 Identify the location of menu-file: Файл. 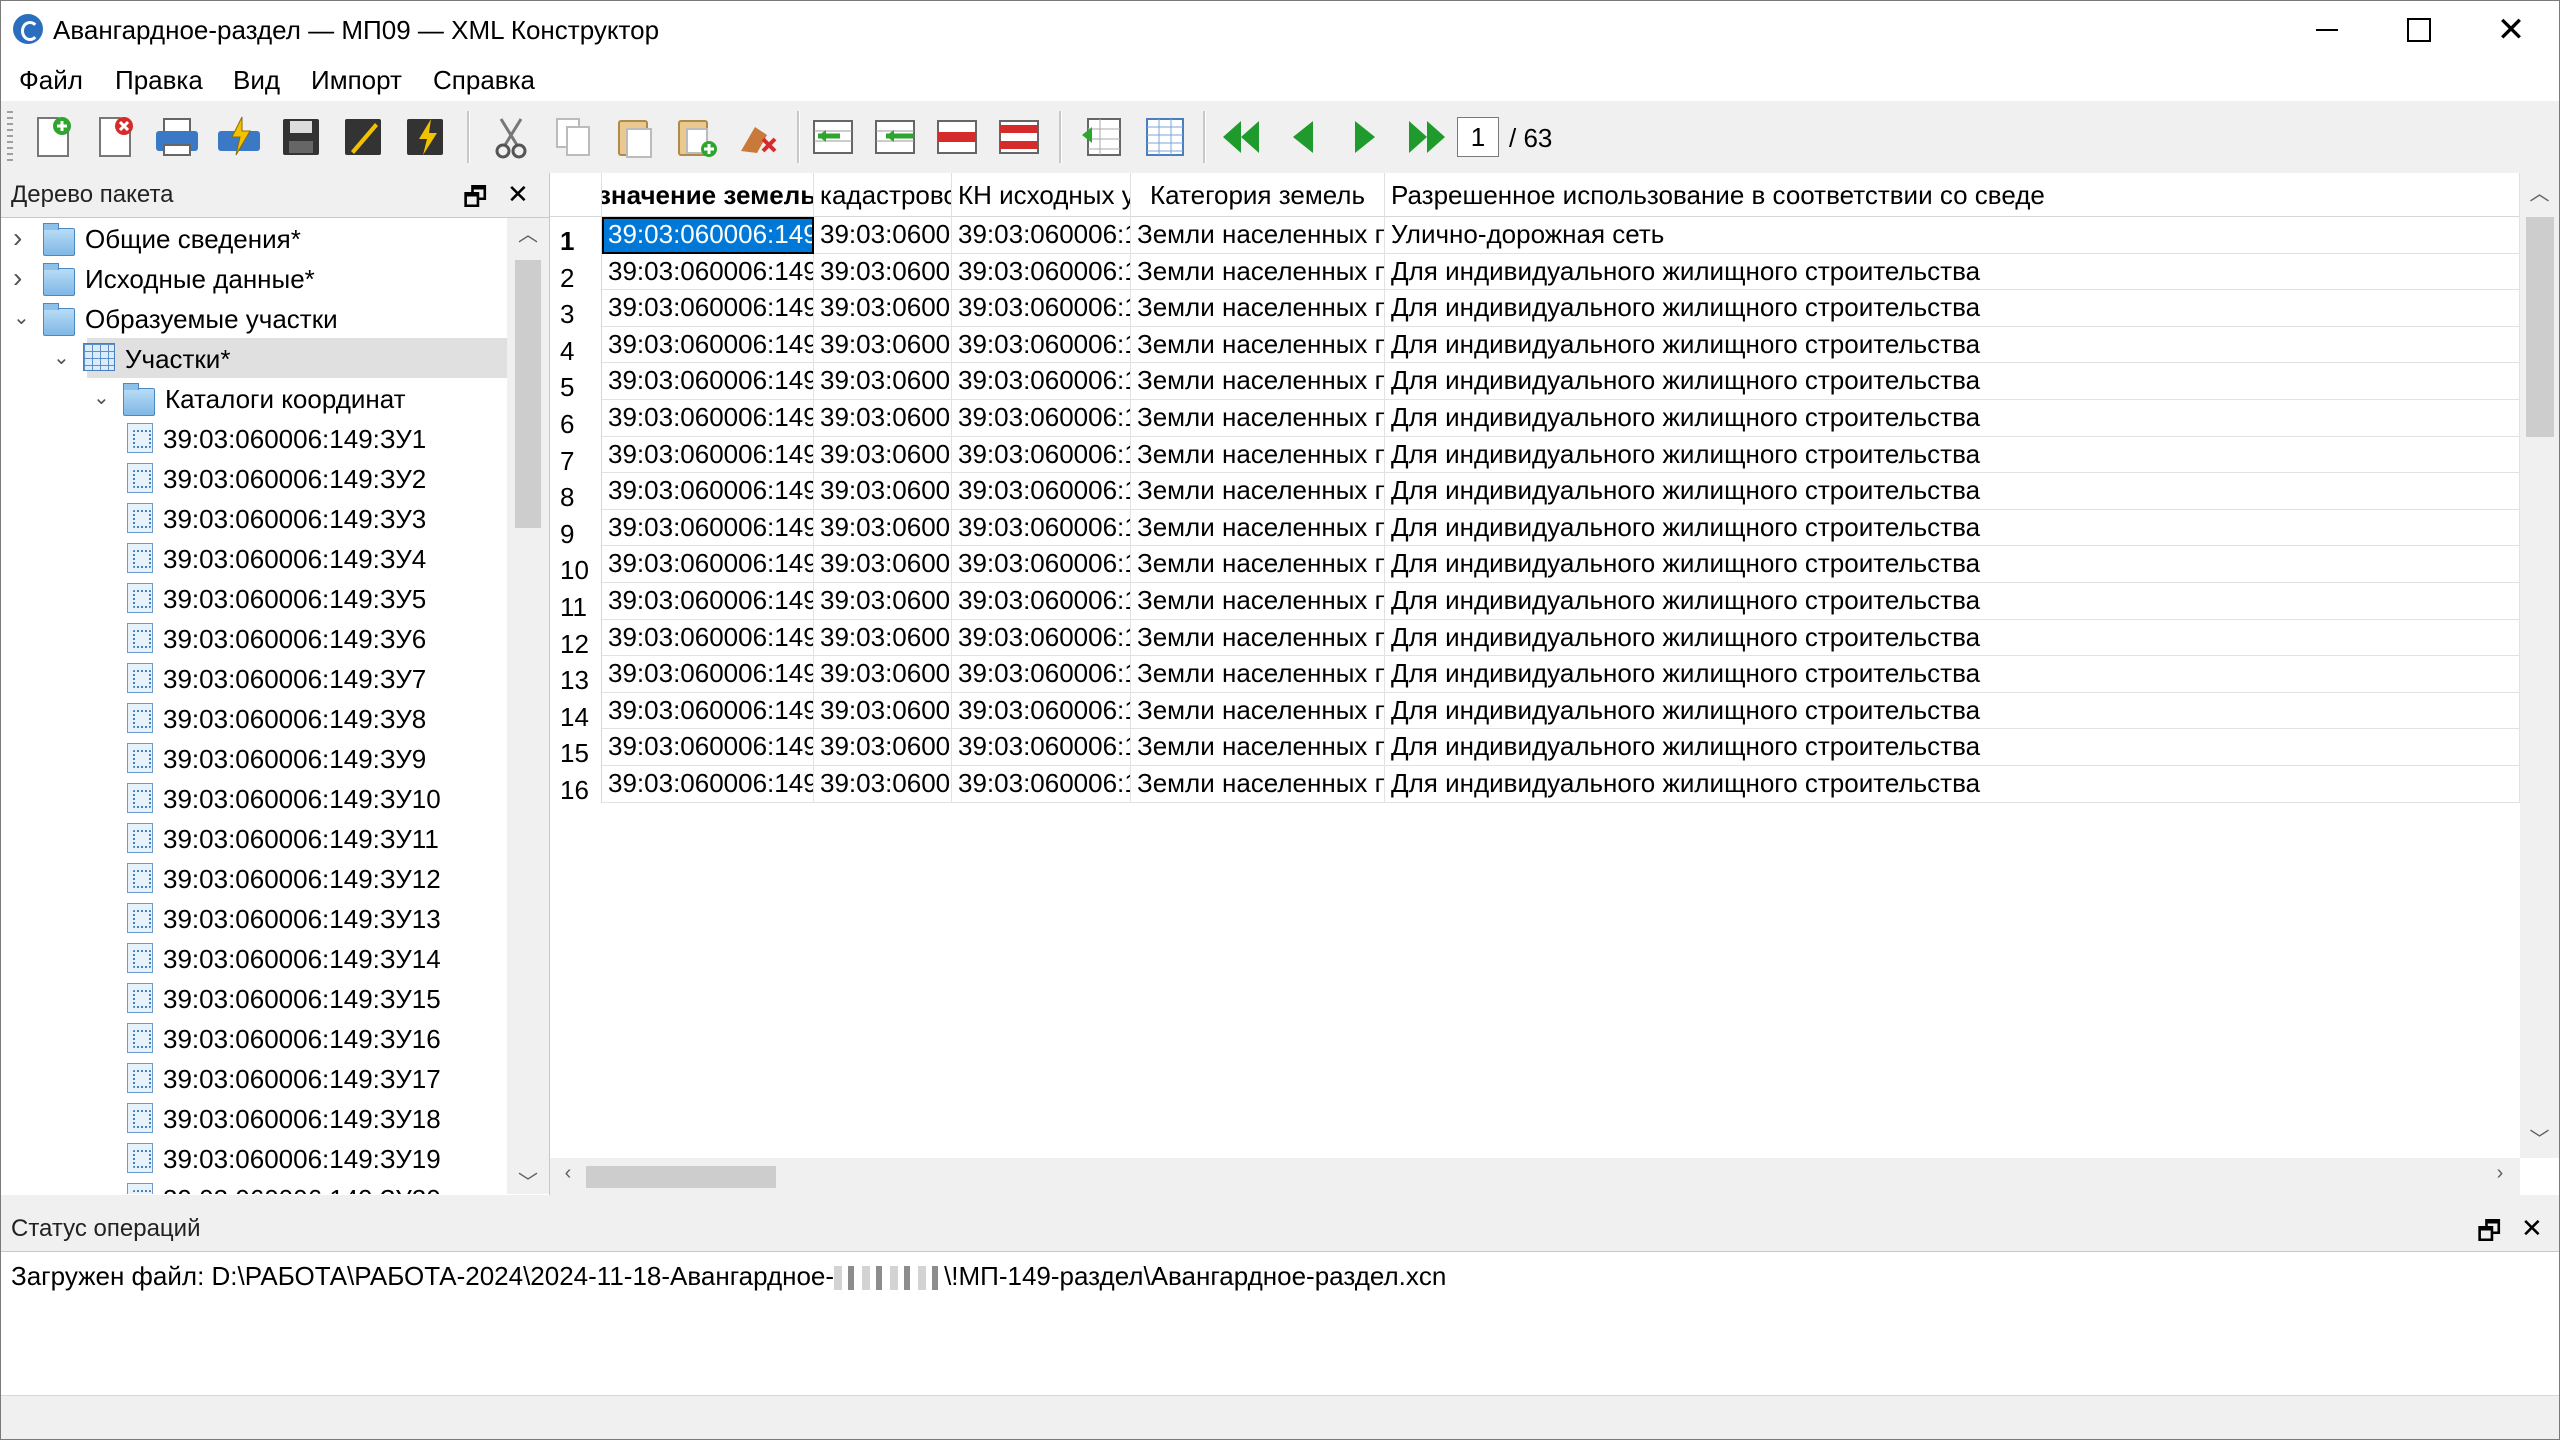
(51, 80).